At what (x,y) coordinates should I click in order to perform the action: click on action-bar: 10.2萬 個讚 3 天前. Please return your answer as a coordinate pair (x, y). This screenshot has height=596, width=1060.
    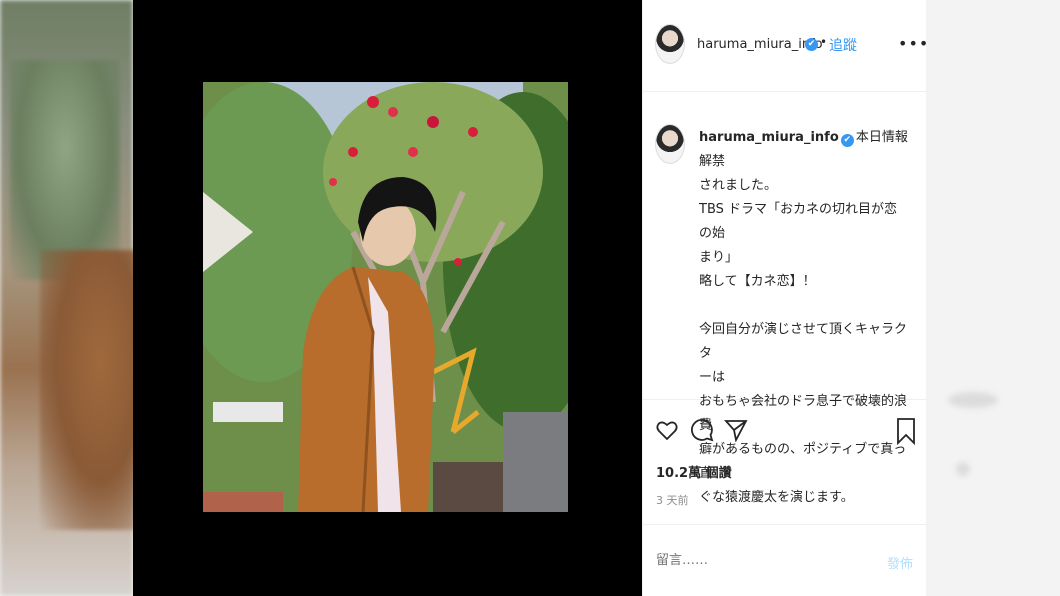
    Looking at the image, I should click on (785, 462).